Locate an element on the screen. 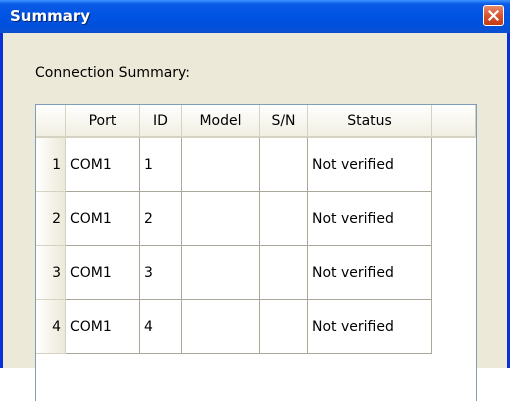  close-button is located at coordinates (493, 15).